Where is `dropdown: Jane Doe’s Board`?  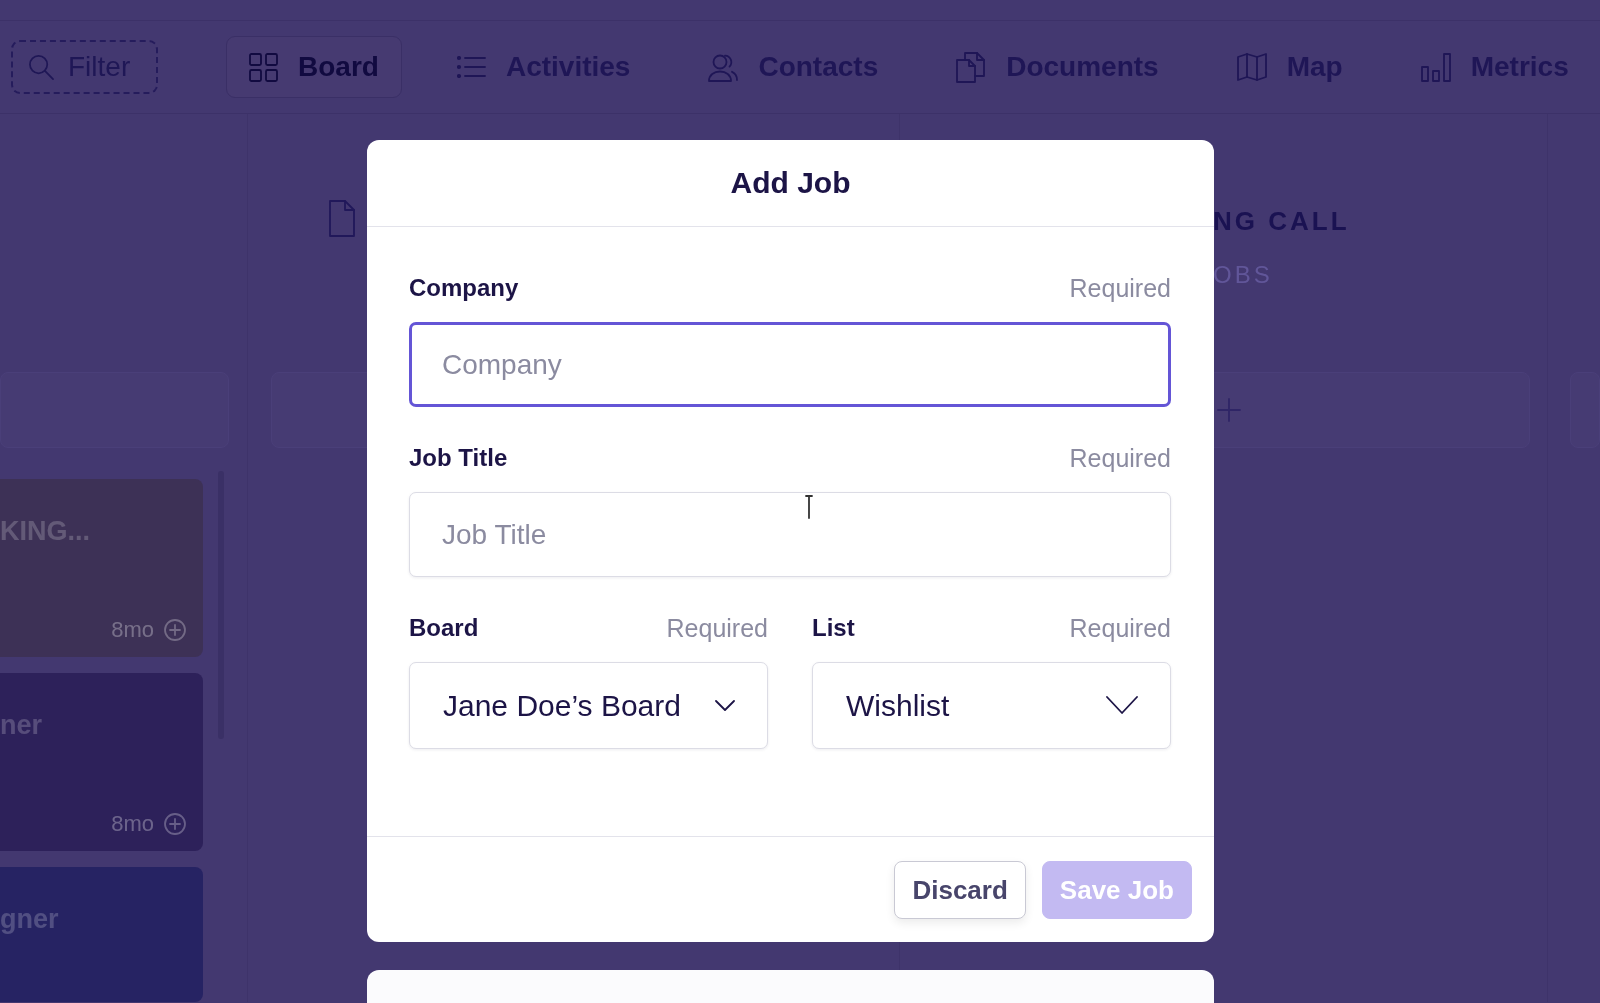 dropdown: Jane Doe’s Board is located at coordinates (588, 705).